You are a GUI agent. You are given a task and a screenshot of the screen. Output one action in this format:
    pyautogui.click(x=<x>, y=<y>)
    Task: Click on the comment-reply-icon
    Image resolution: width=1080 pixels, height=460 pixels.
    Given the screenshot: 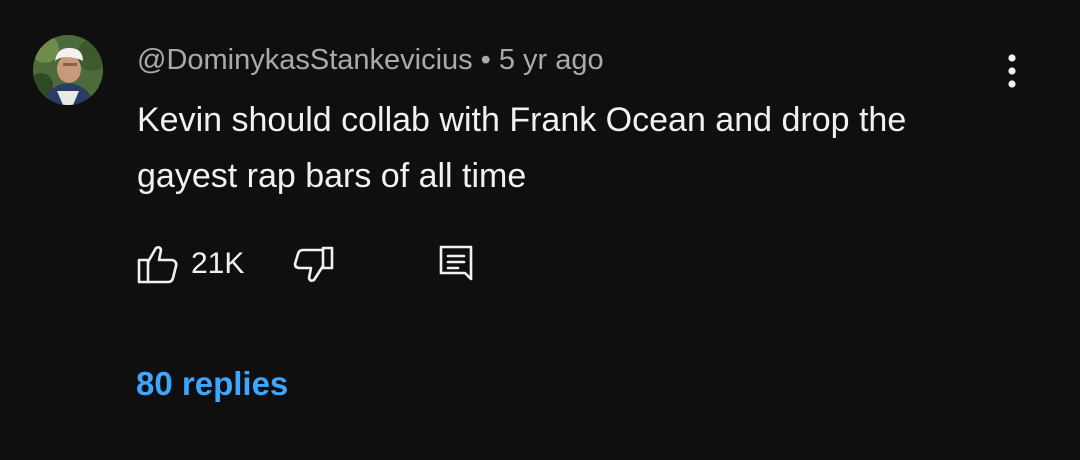 What is the action you would take?
    pyautogui.click(x=456, y=263)
    